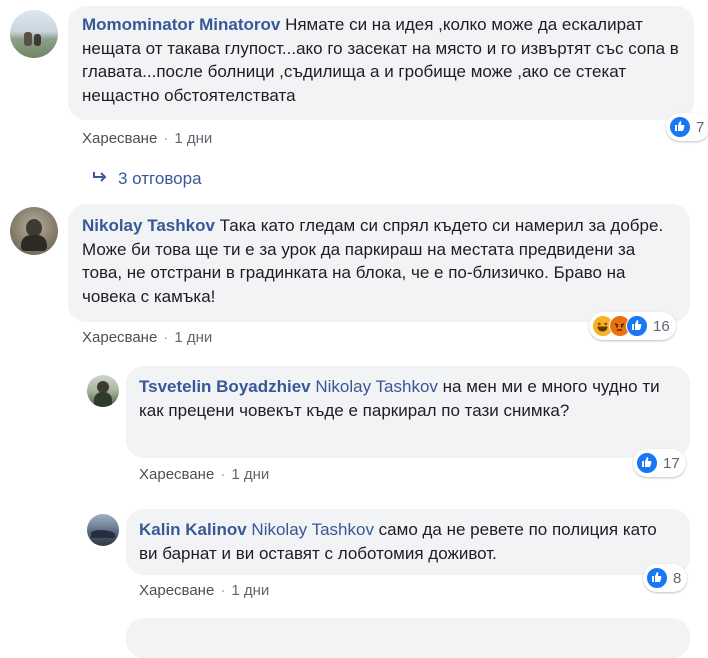  I want to click on reaction-summary: 7, so click(687, 127).